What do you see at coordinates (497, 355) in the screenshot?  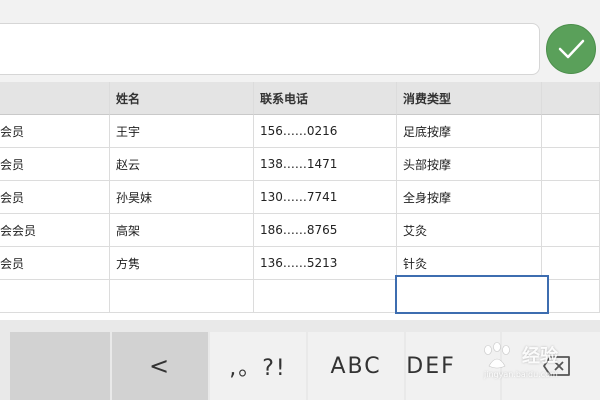 I see `paw-logo-icon` at bounding box center [497, 355].